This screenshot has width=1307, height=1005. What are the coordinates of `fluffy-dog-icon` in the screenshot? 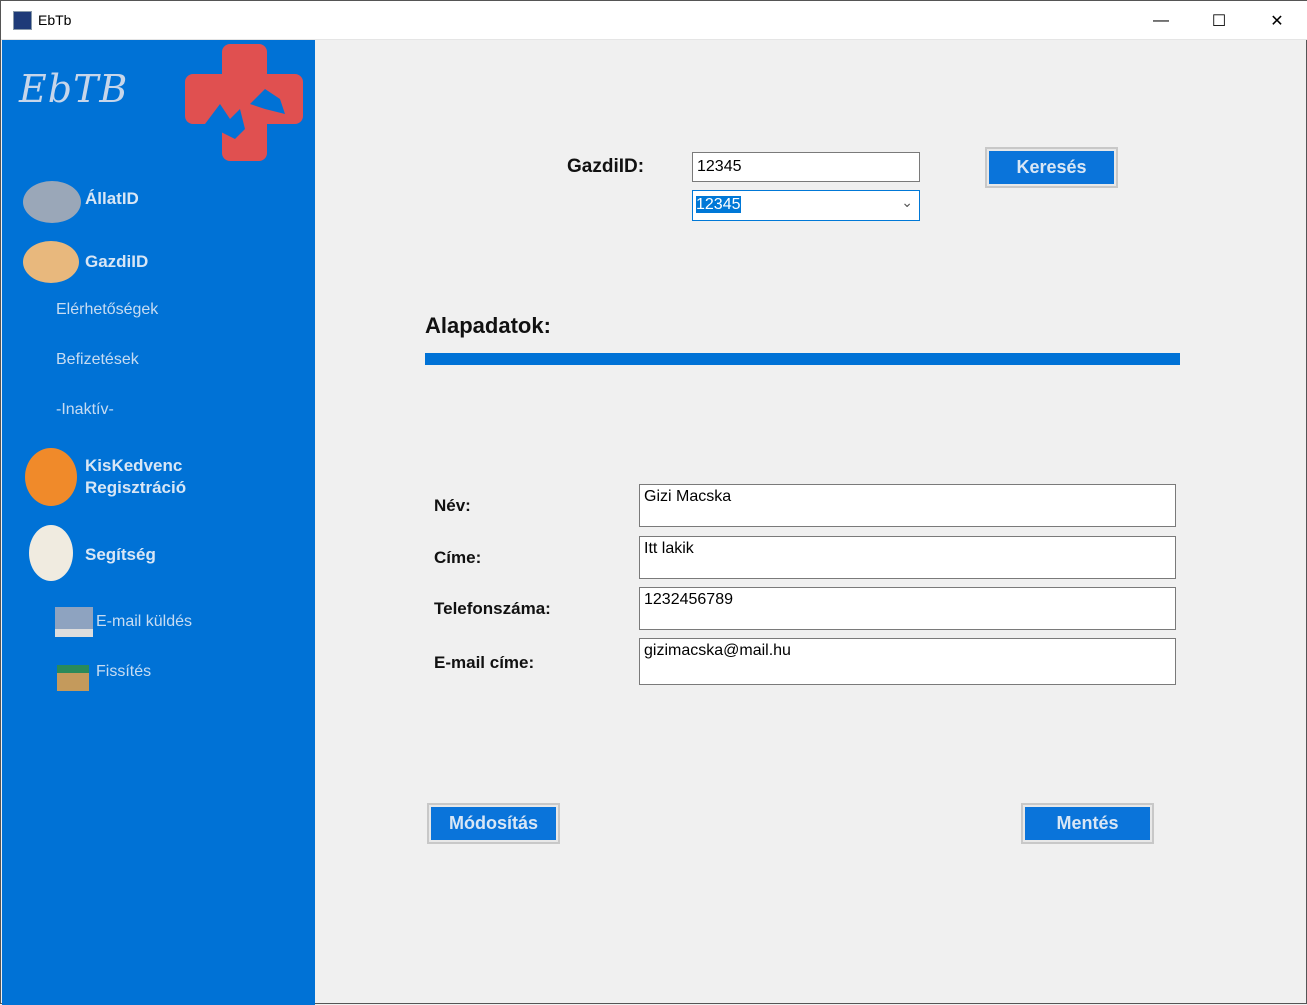 It's located at (51, 553).